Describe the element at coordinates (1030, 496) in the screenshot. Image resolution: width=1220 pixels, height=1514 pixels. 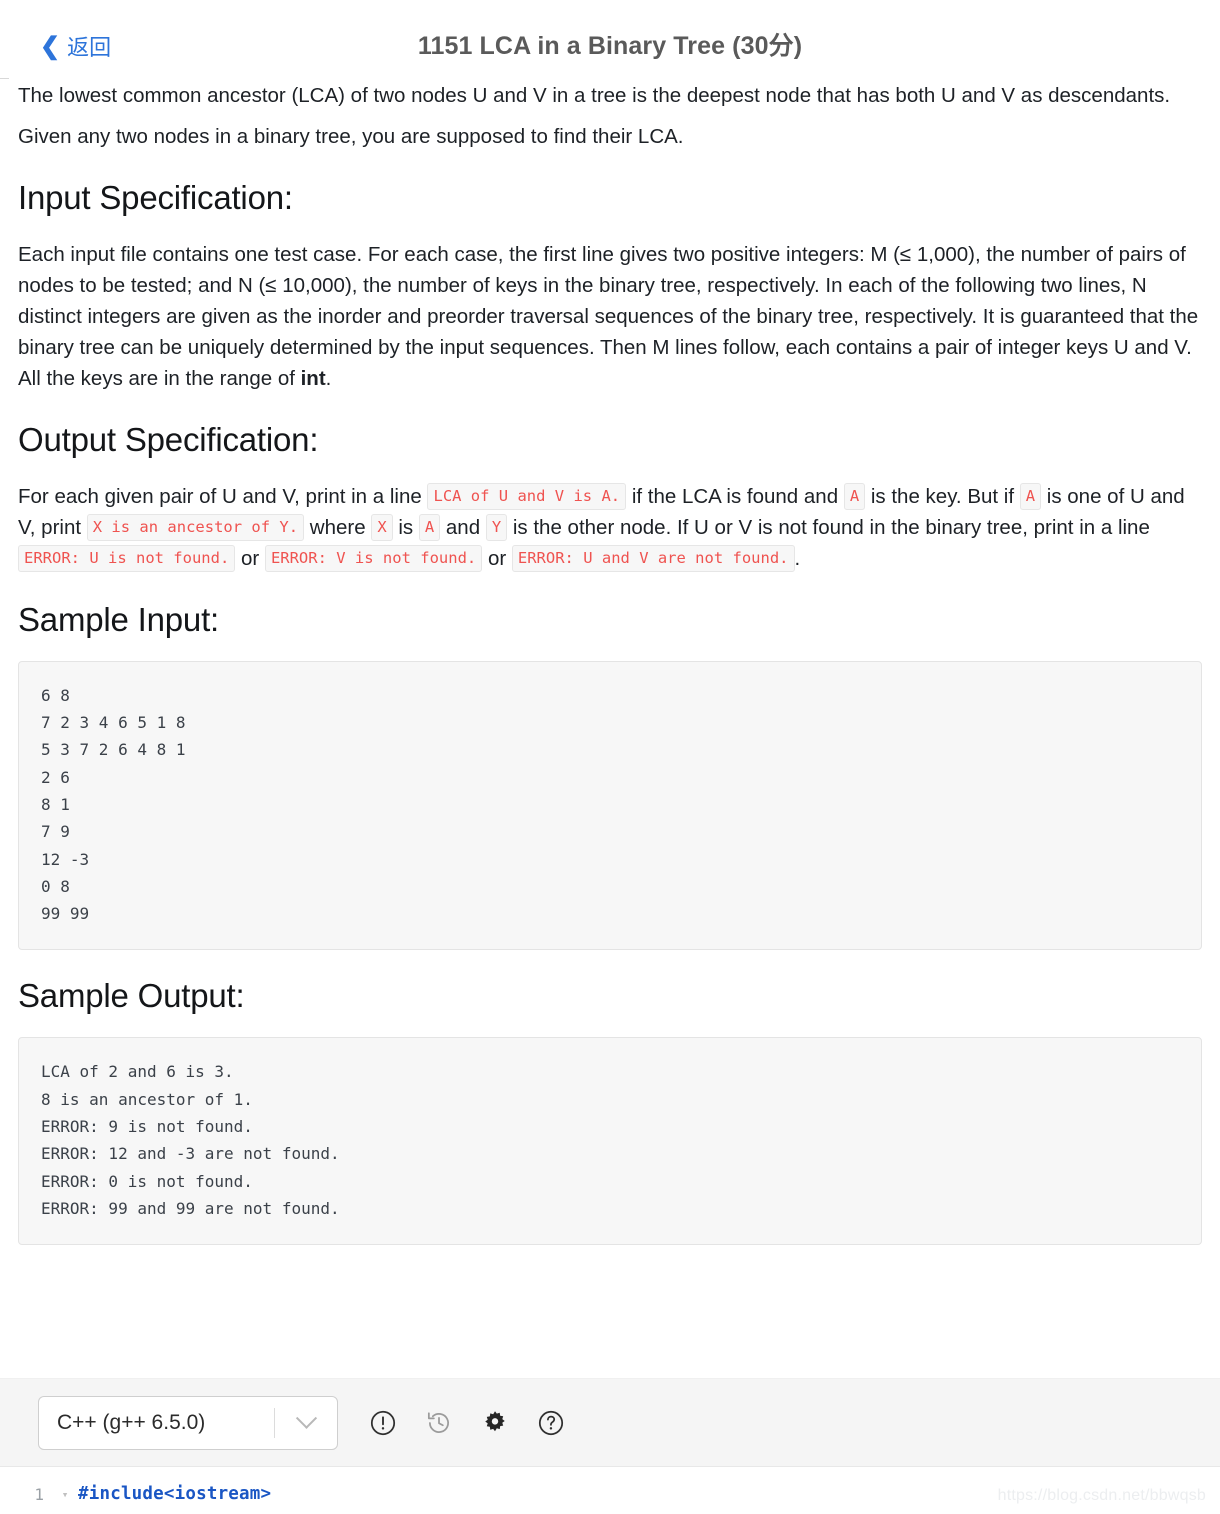
I see `code-a-key-2: A` at that location.